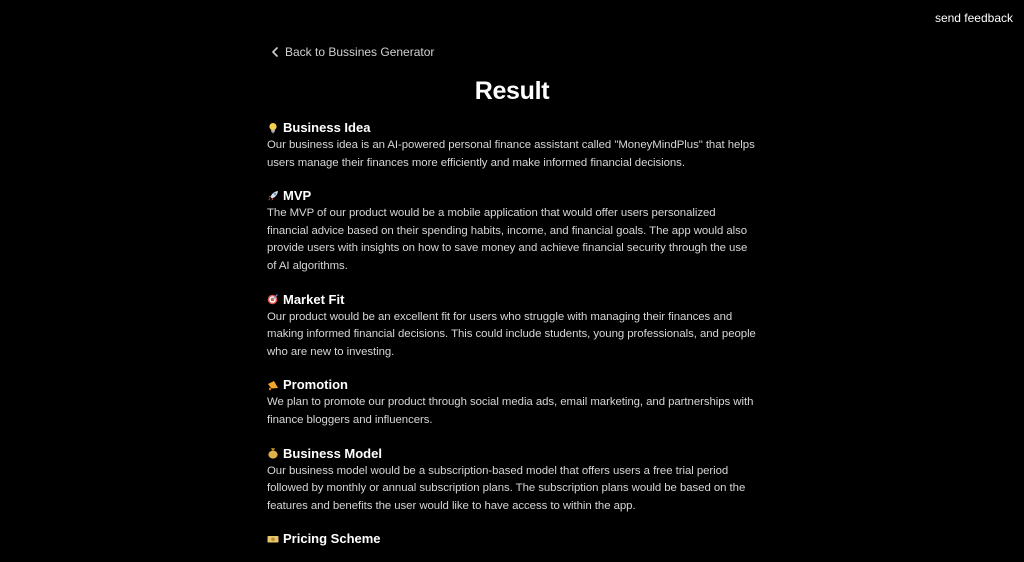 The width and height of the screenshot is (1024, 562). Describe the element at coordinates (314, 299) in the screenshot. I see `section-heading: Market Fit` at that location.